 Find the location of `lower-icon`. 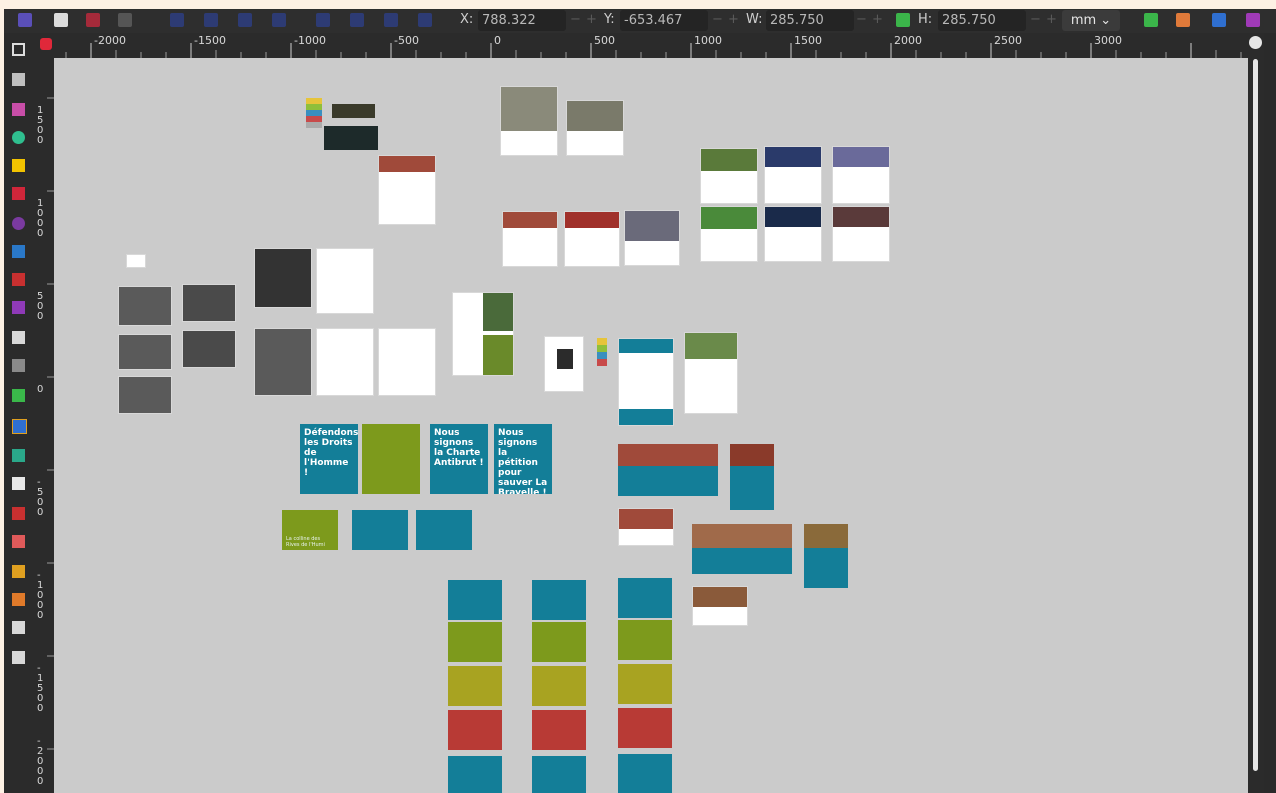

lower-icon is located at coordinates (279, 20).